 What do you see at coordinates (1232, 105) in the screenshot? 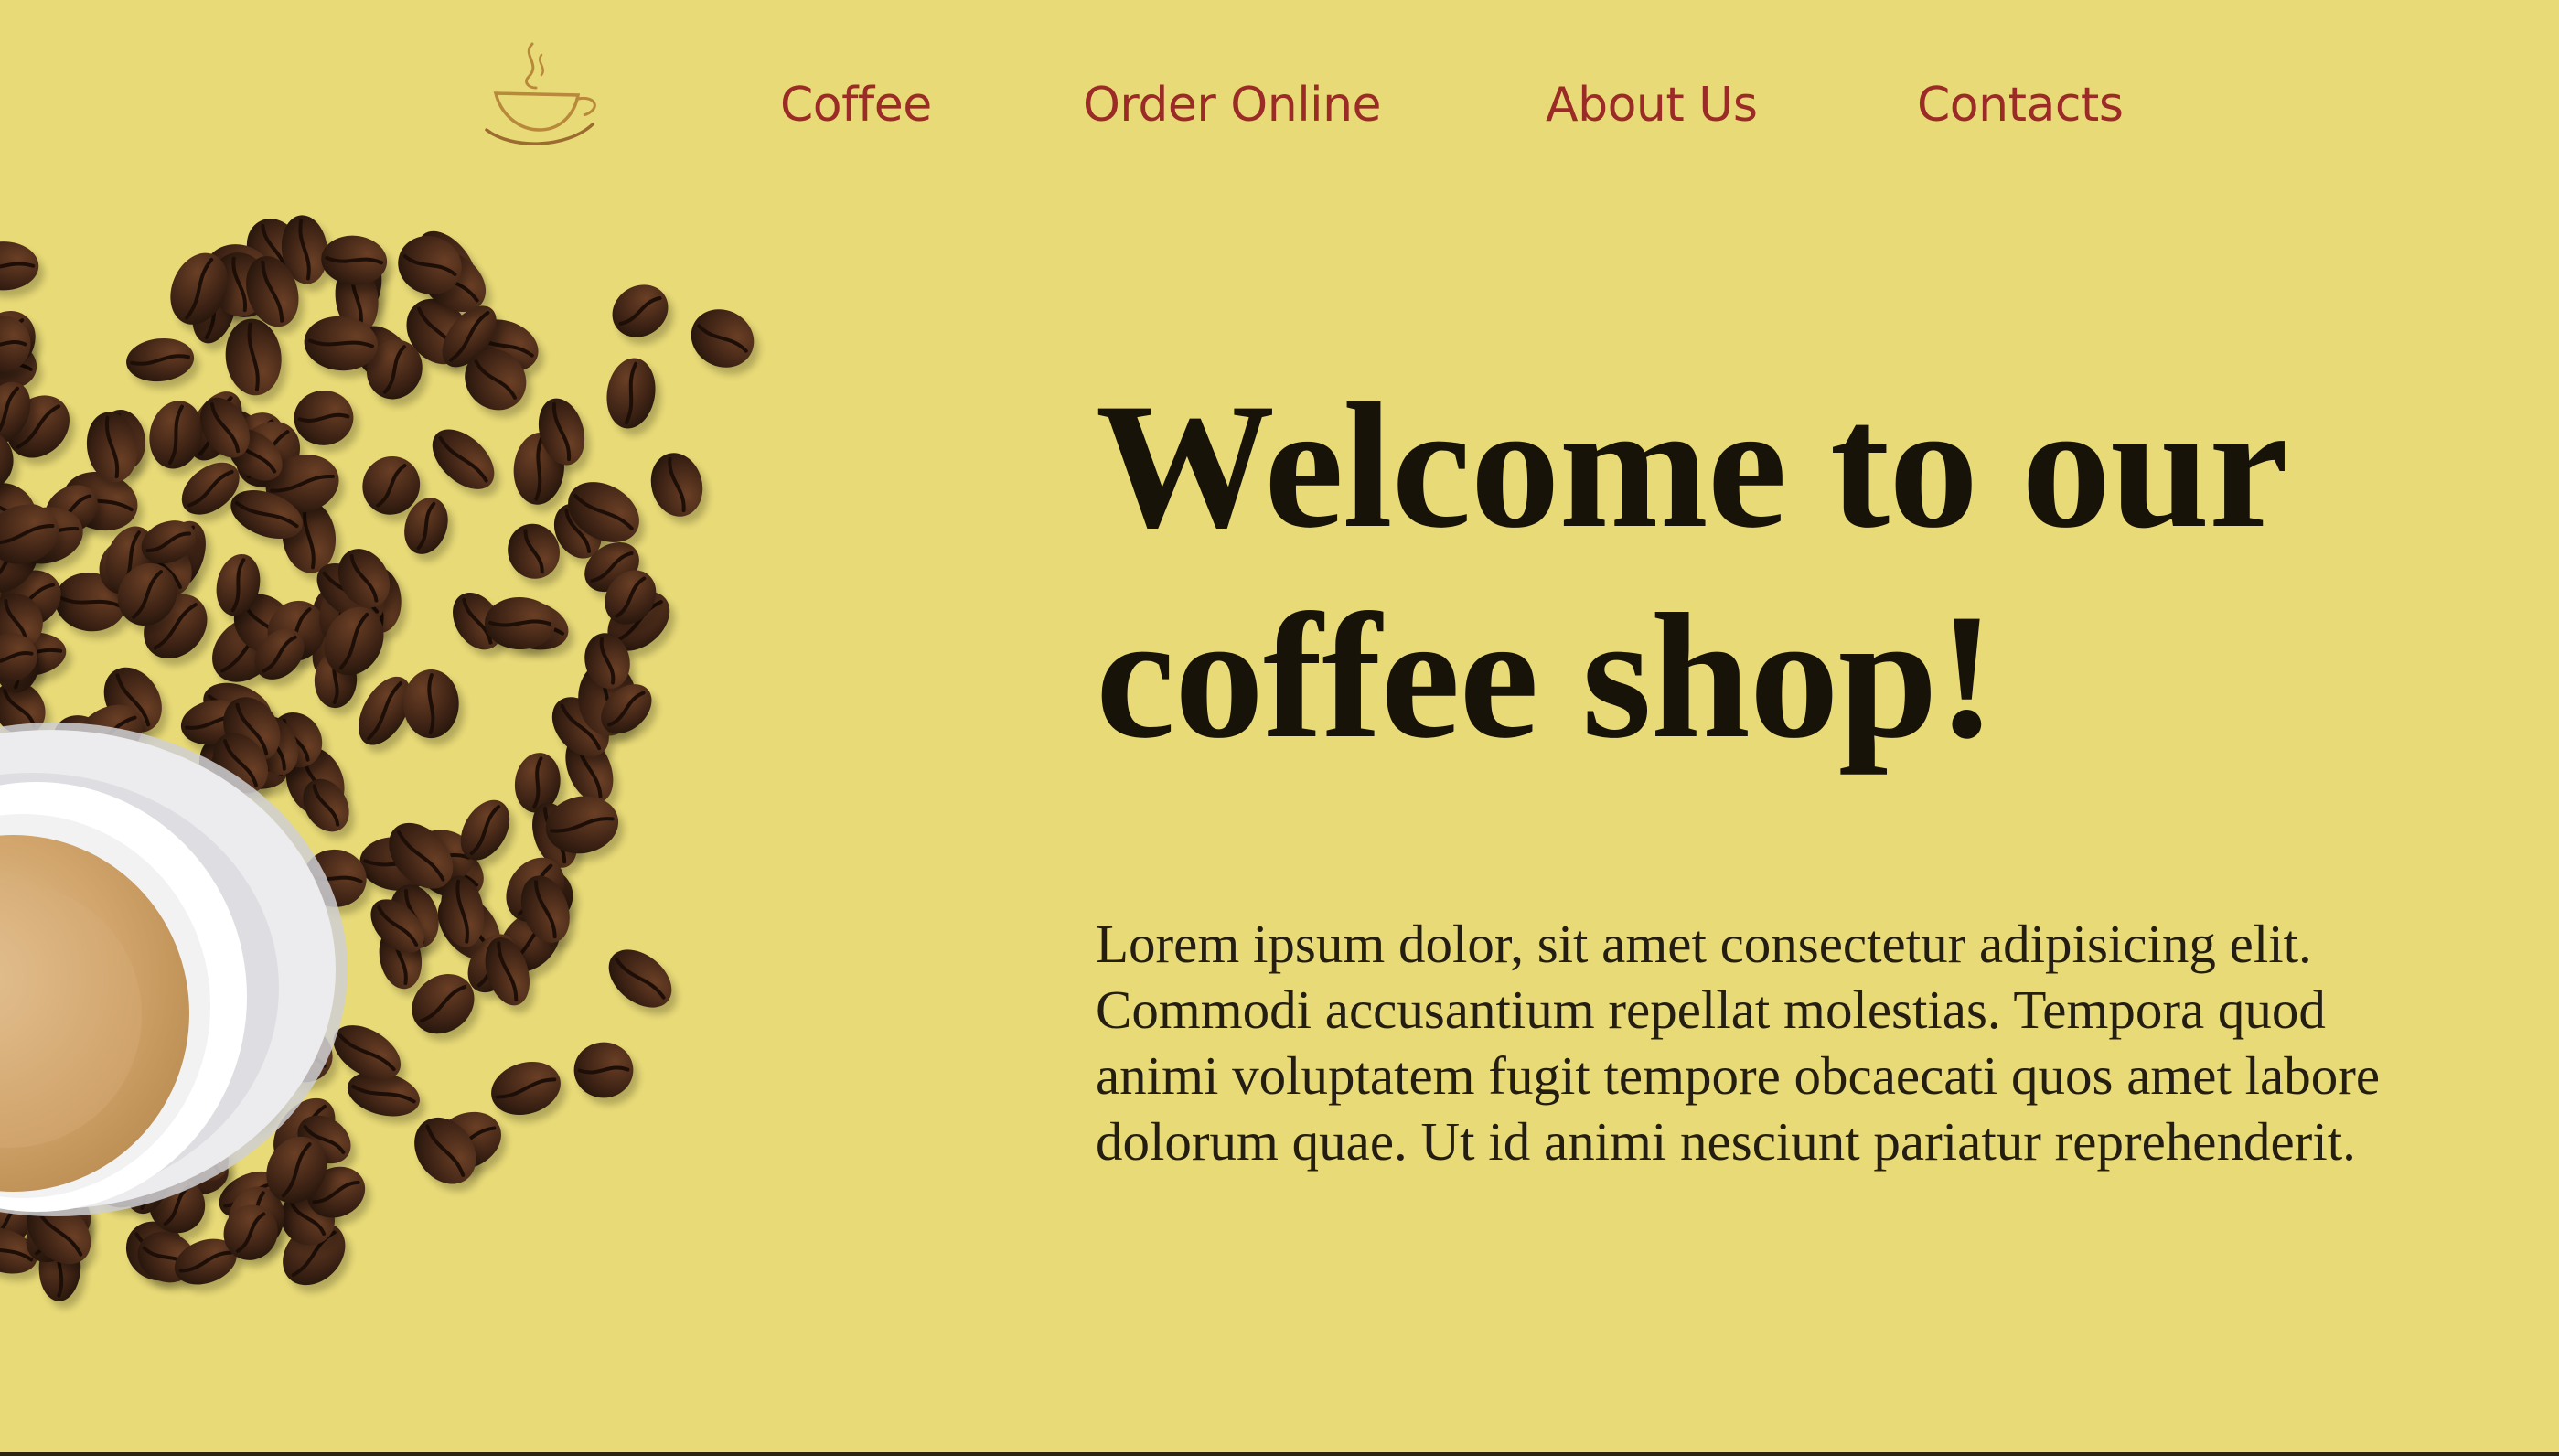
I see `nav-link-order-online: Order Online` at bounding box center [1232, 105].